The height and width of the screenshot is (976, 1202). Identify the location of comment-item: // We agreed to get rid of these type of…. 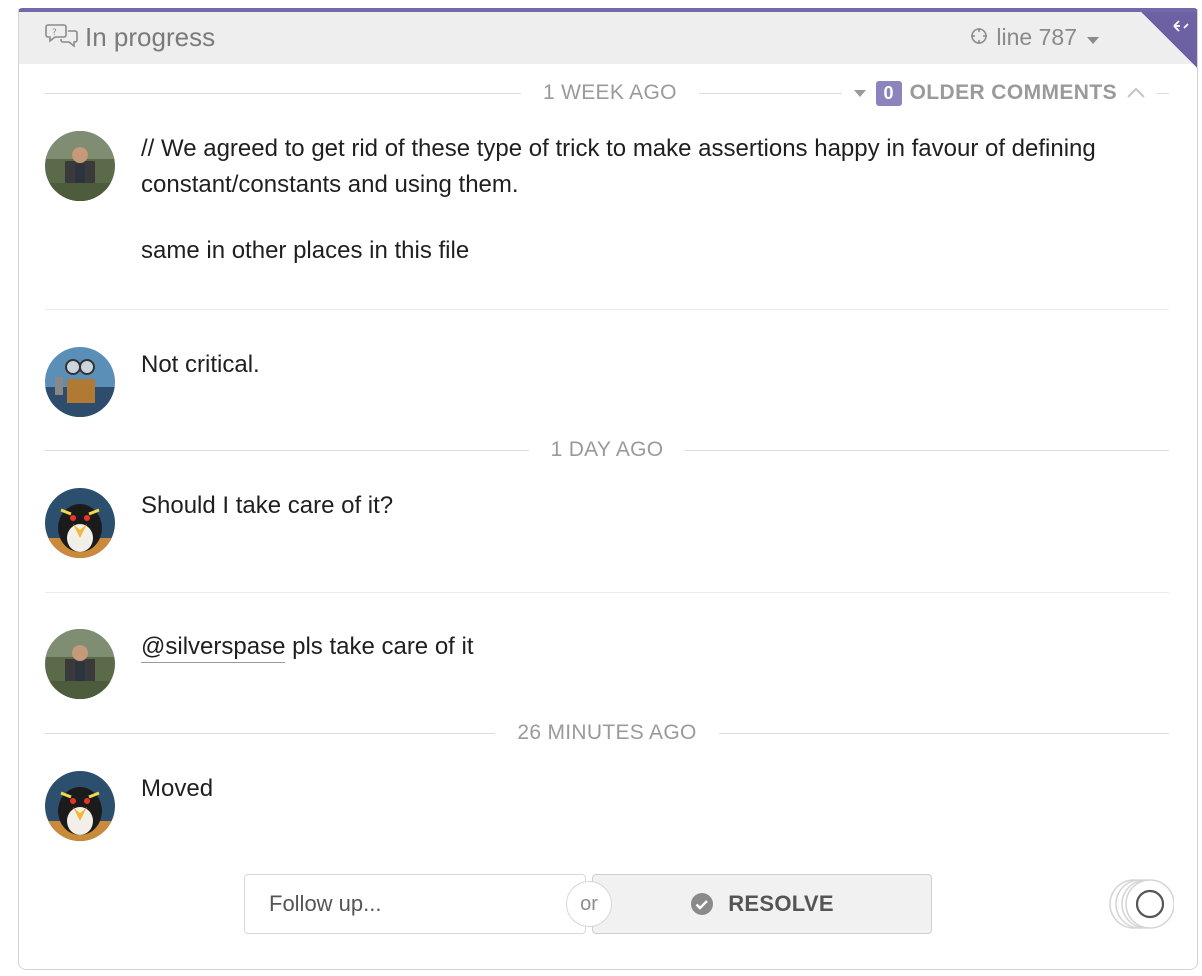
(607, 206).